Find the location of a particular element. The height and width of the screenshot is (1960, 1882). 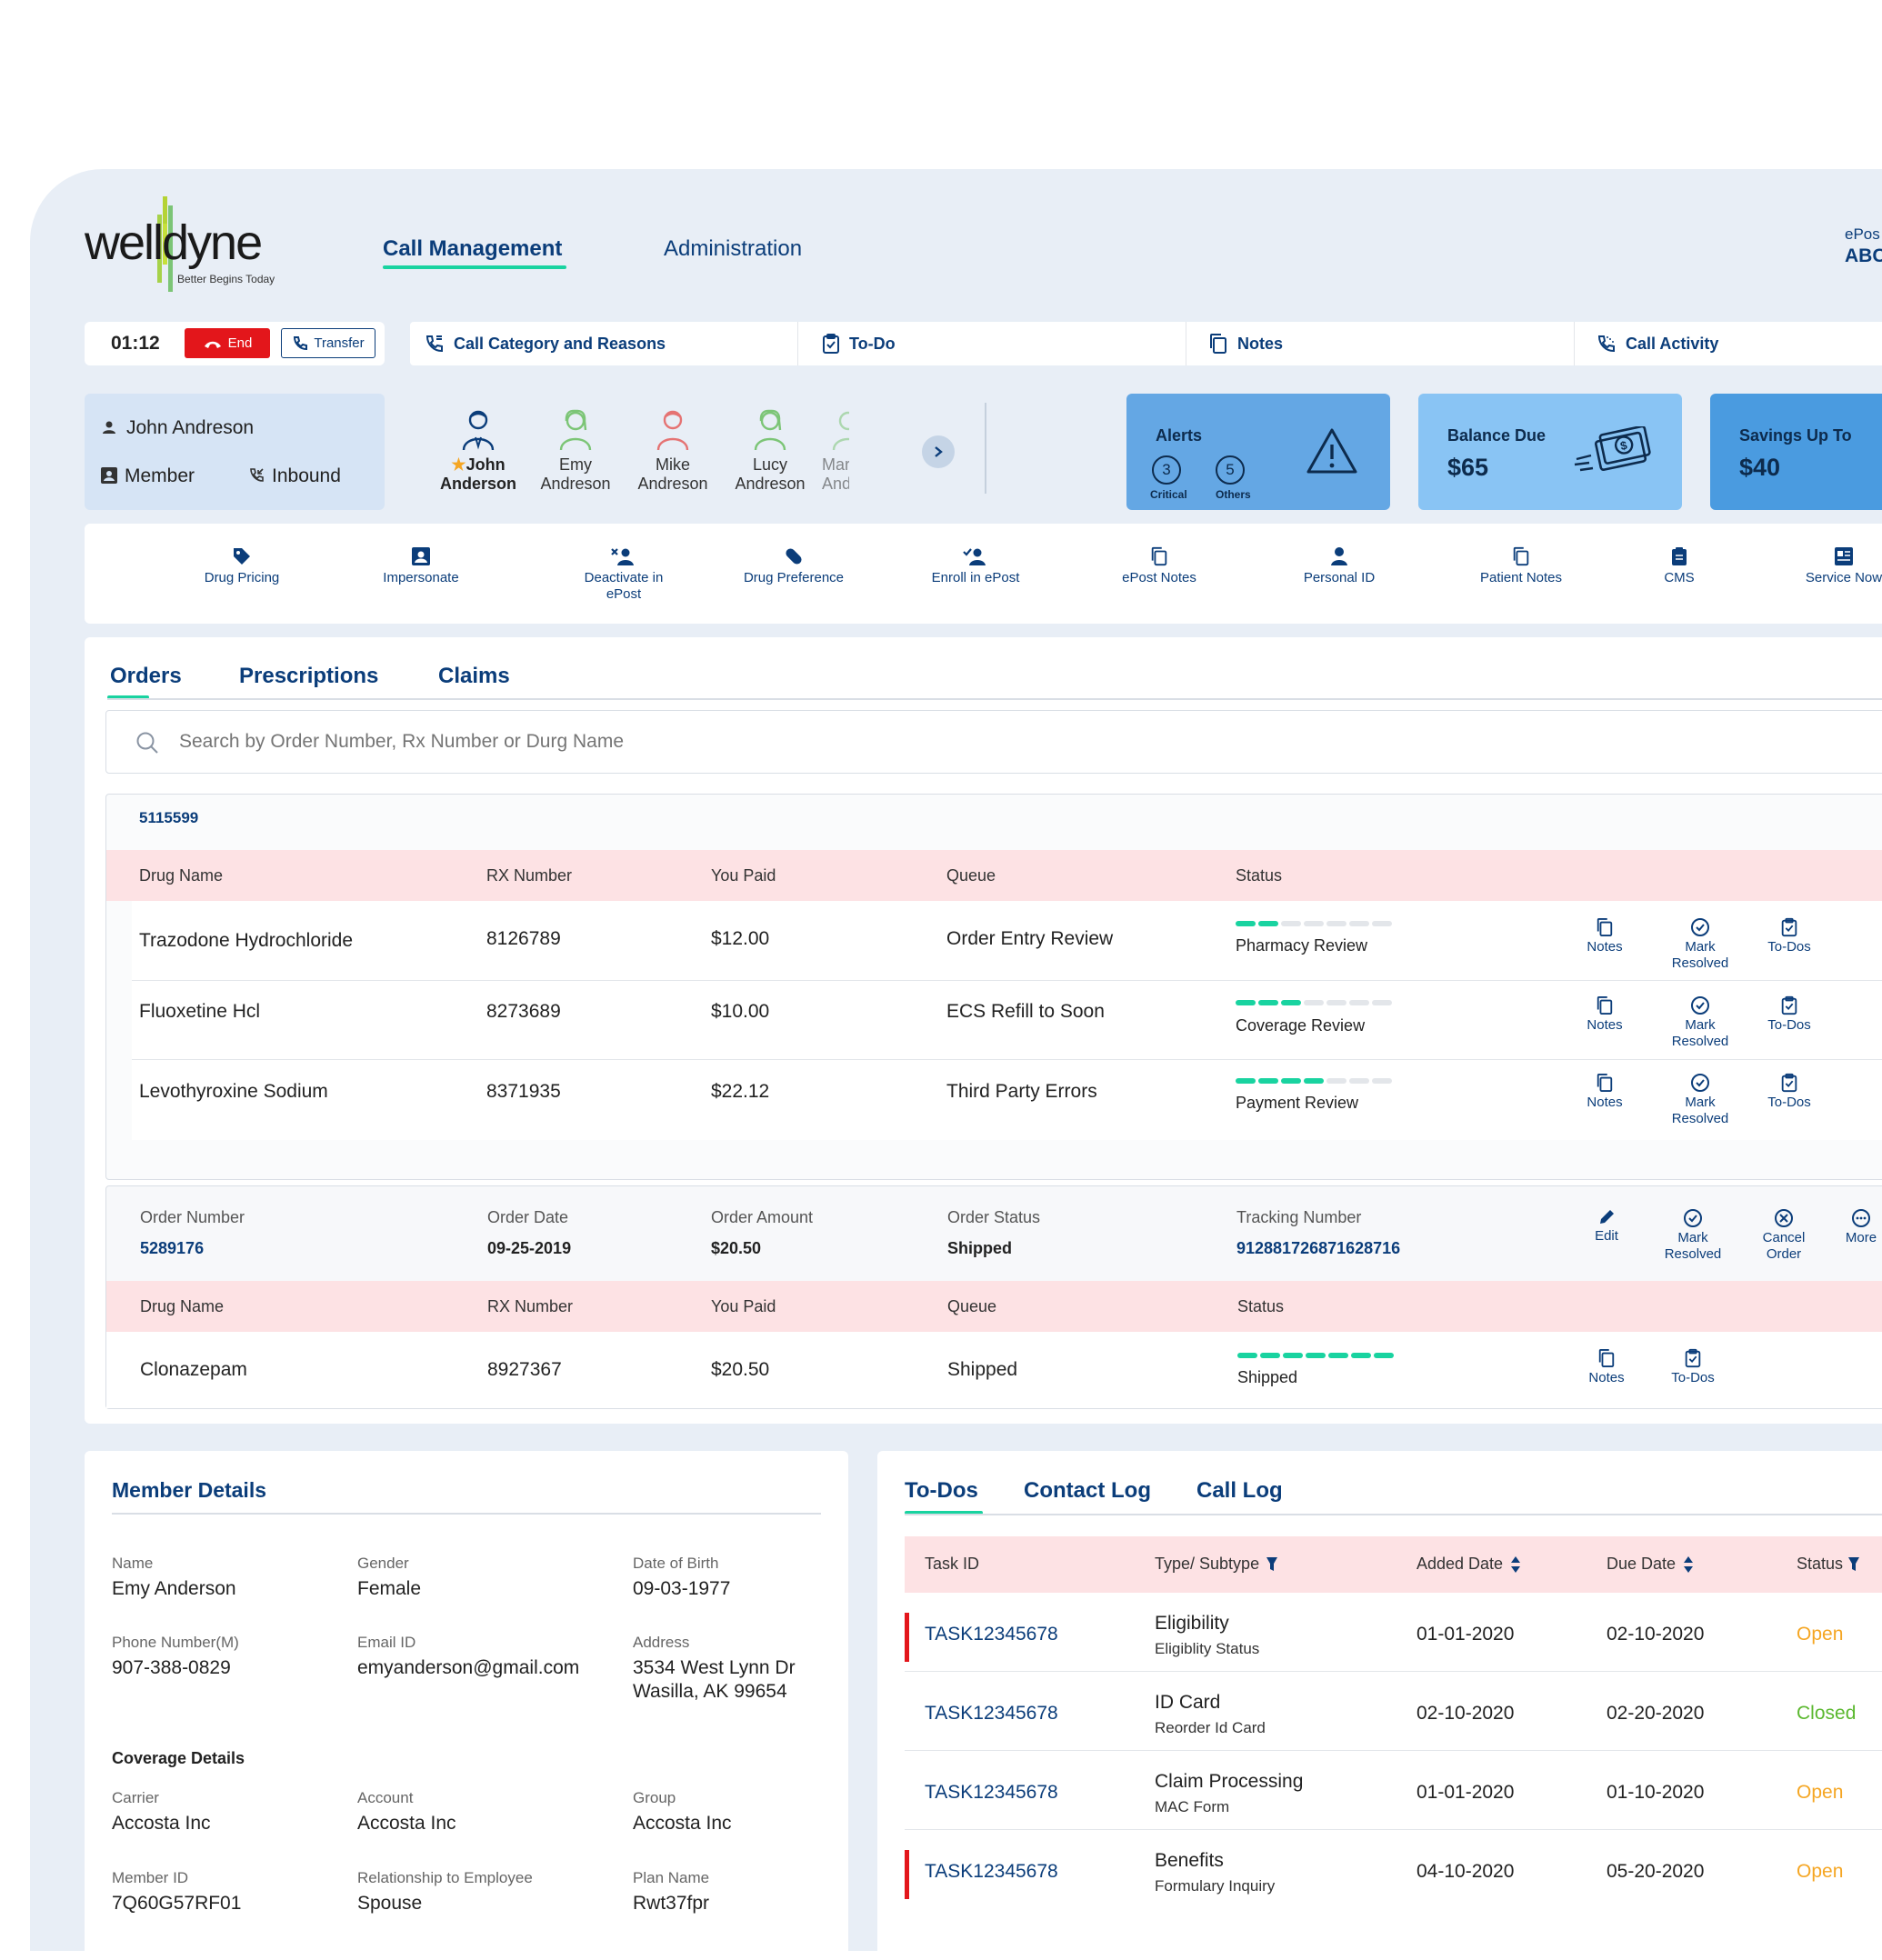

tab-contact-log: Contact Log is located at coordinates (1087, 1491).